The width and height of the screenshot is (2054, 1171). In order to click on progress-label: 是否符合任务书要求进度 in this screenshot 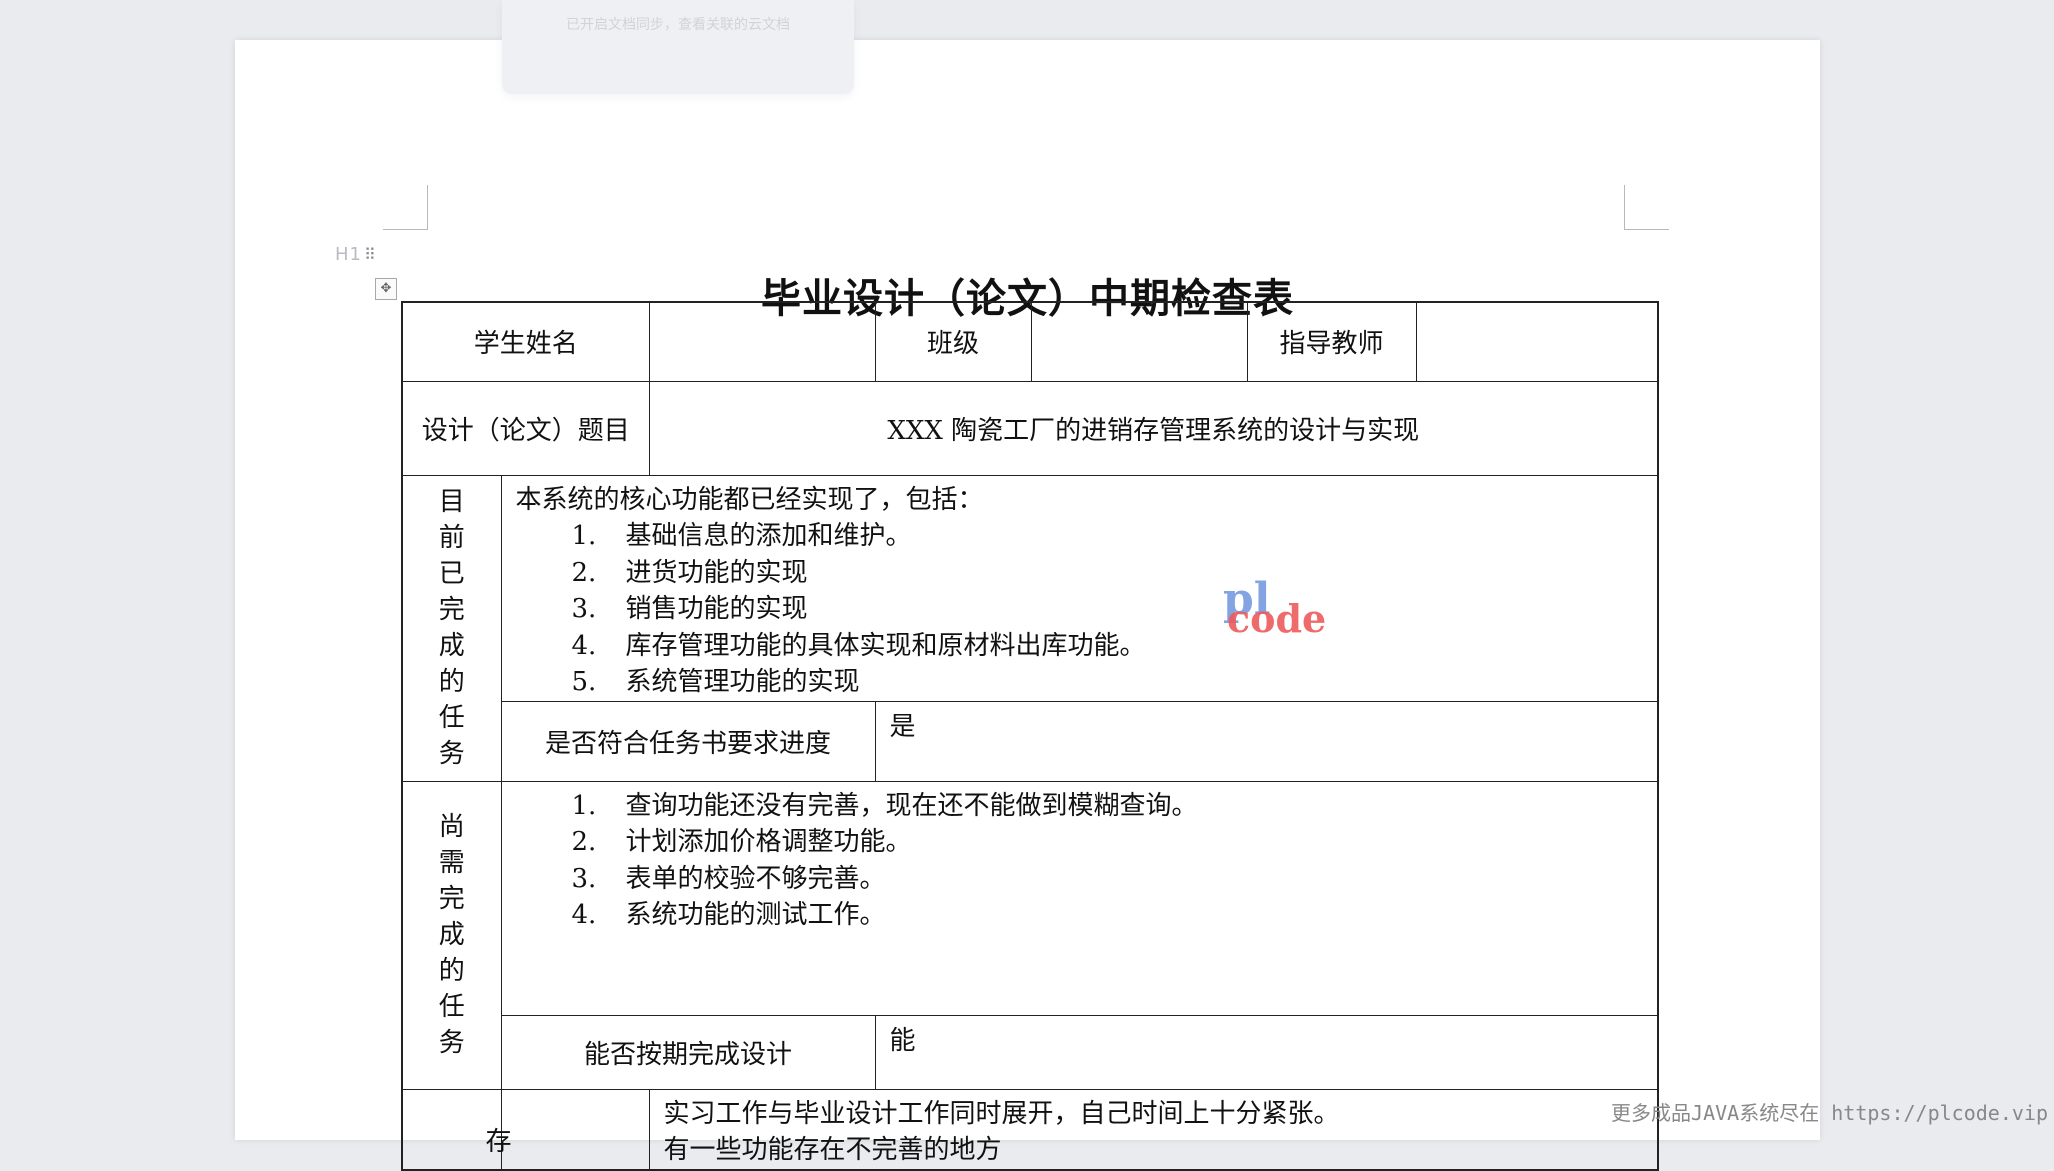, I will do `click(688, 741)`.